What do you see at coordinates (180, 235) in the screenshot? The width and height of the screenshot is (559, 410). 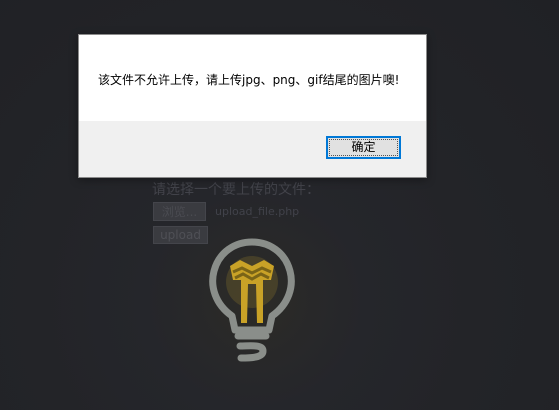 I see `upload-button: upload` at bounding box center [180, 235].